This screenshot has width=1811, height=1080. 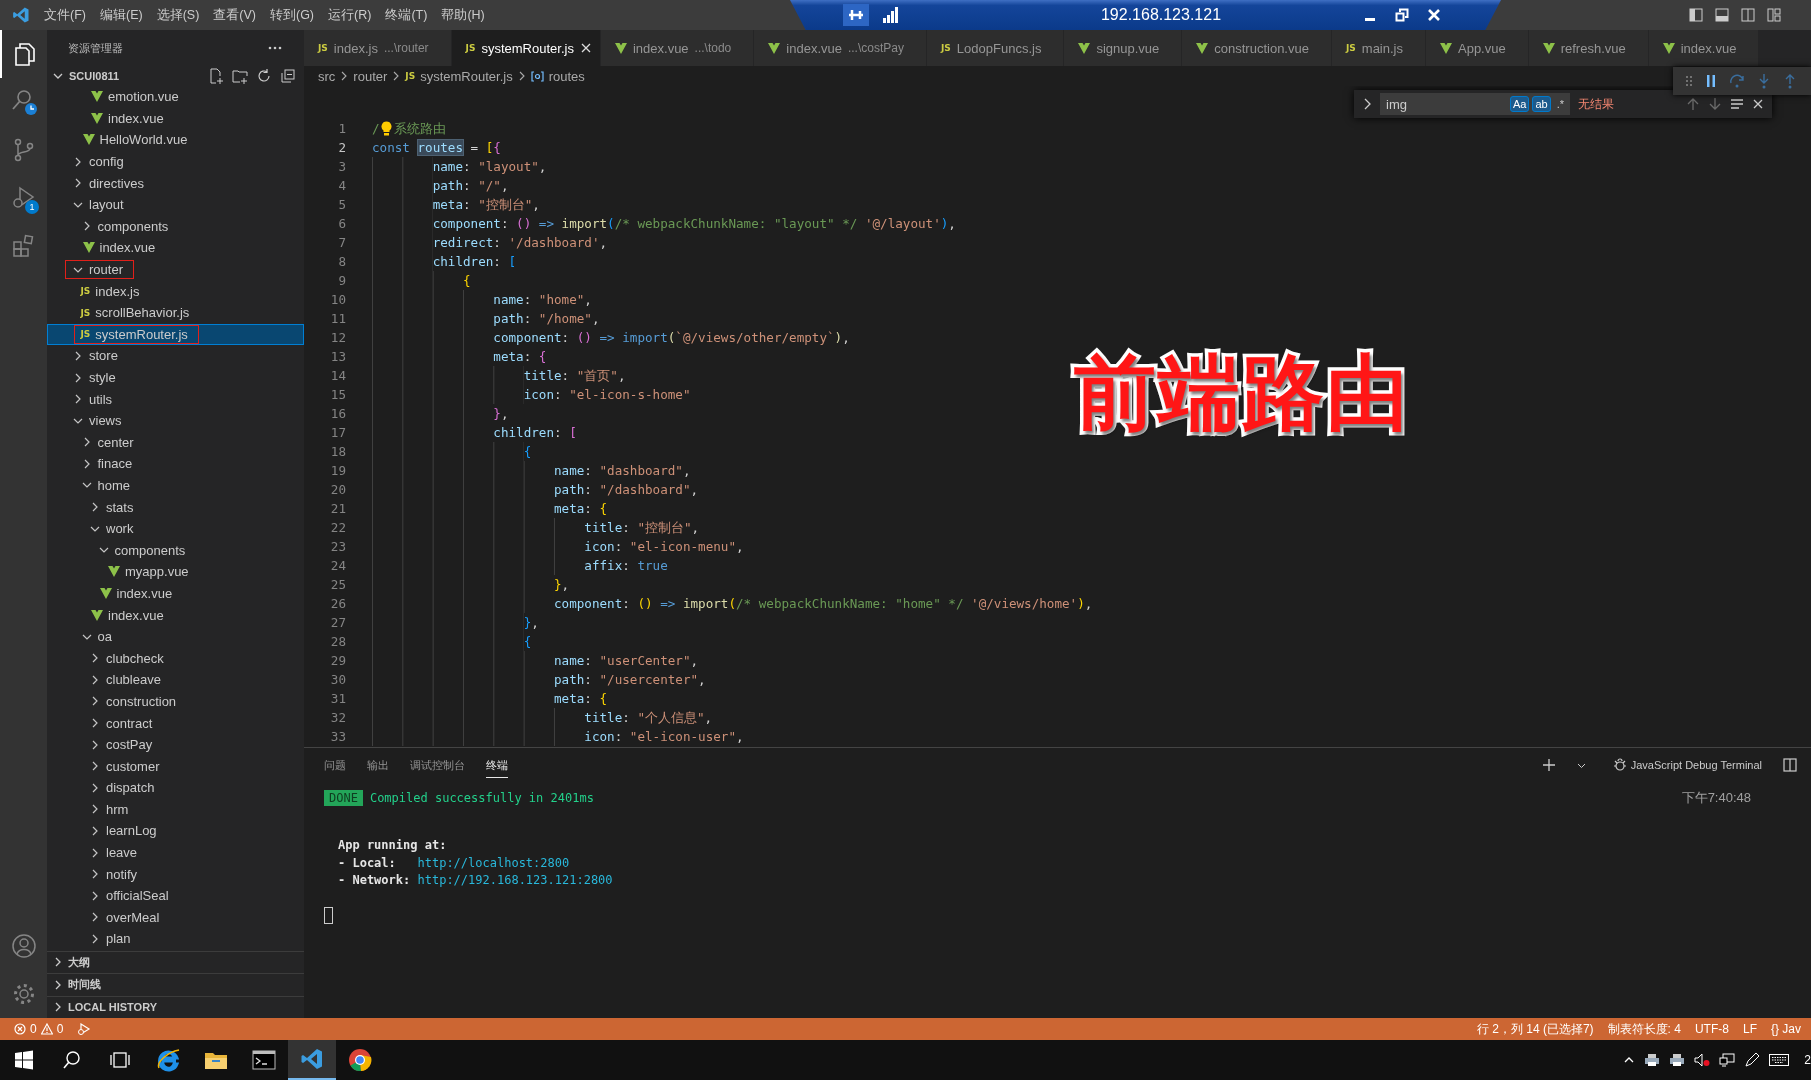 What do you see at coordinates (175, 377) in the screenshot?
I see `tree-item: style` at bounding box center [175, 377].